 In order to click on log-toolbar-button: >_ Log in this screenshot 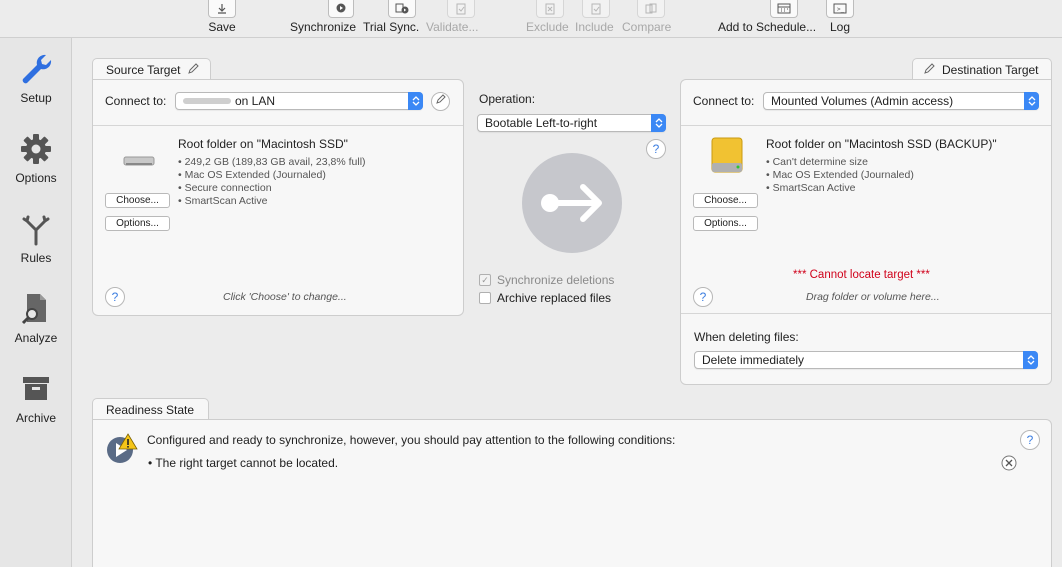, I will do `click(840, 17)`.